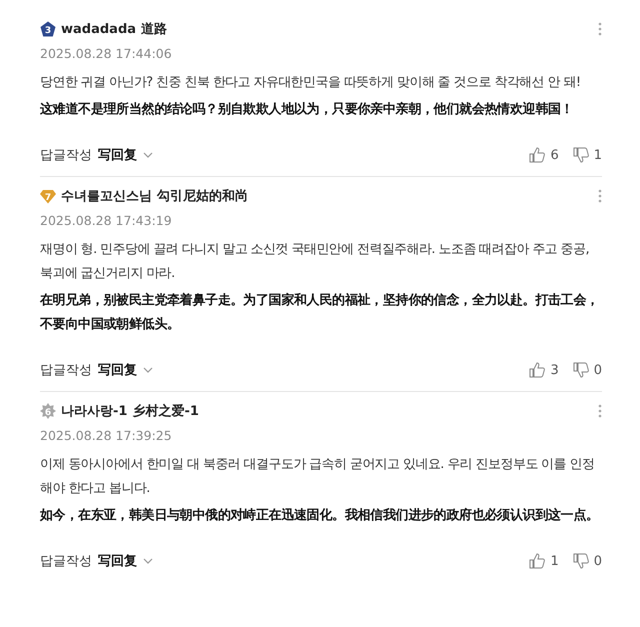 This screenshot has width=640, height=627. Describe the element at coordinates (202, 196) in the screenshot. I see `author-name-translation: 勾引尼姑的和尚` at that location.